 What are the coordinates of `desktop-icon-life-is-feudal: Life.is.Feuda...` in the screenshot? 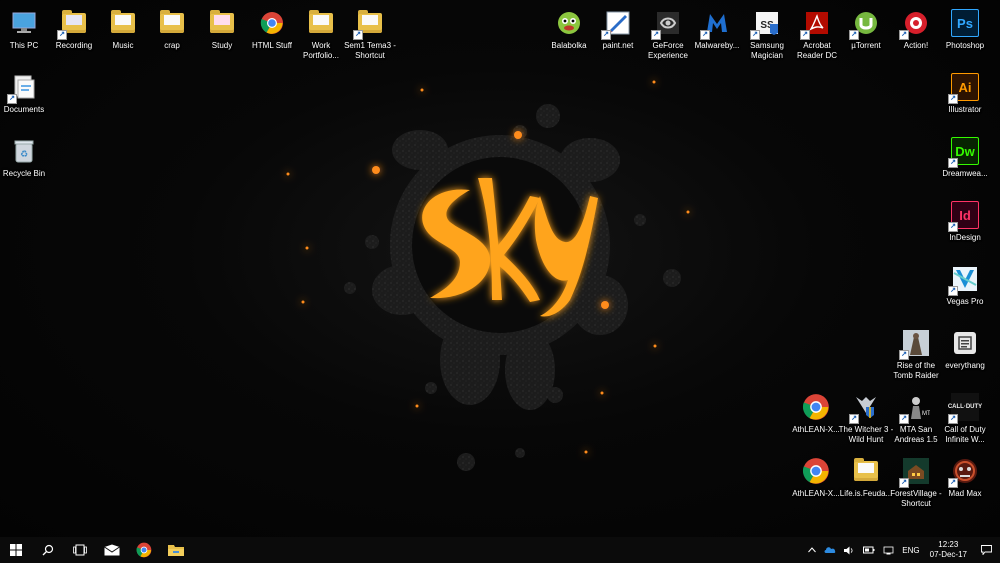 It's located at (866, 483).